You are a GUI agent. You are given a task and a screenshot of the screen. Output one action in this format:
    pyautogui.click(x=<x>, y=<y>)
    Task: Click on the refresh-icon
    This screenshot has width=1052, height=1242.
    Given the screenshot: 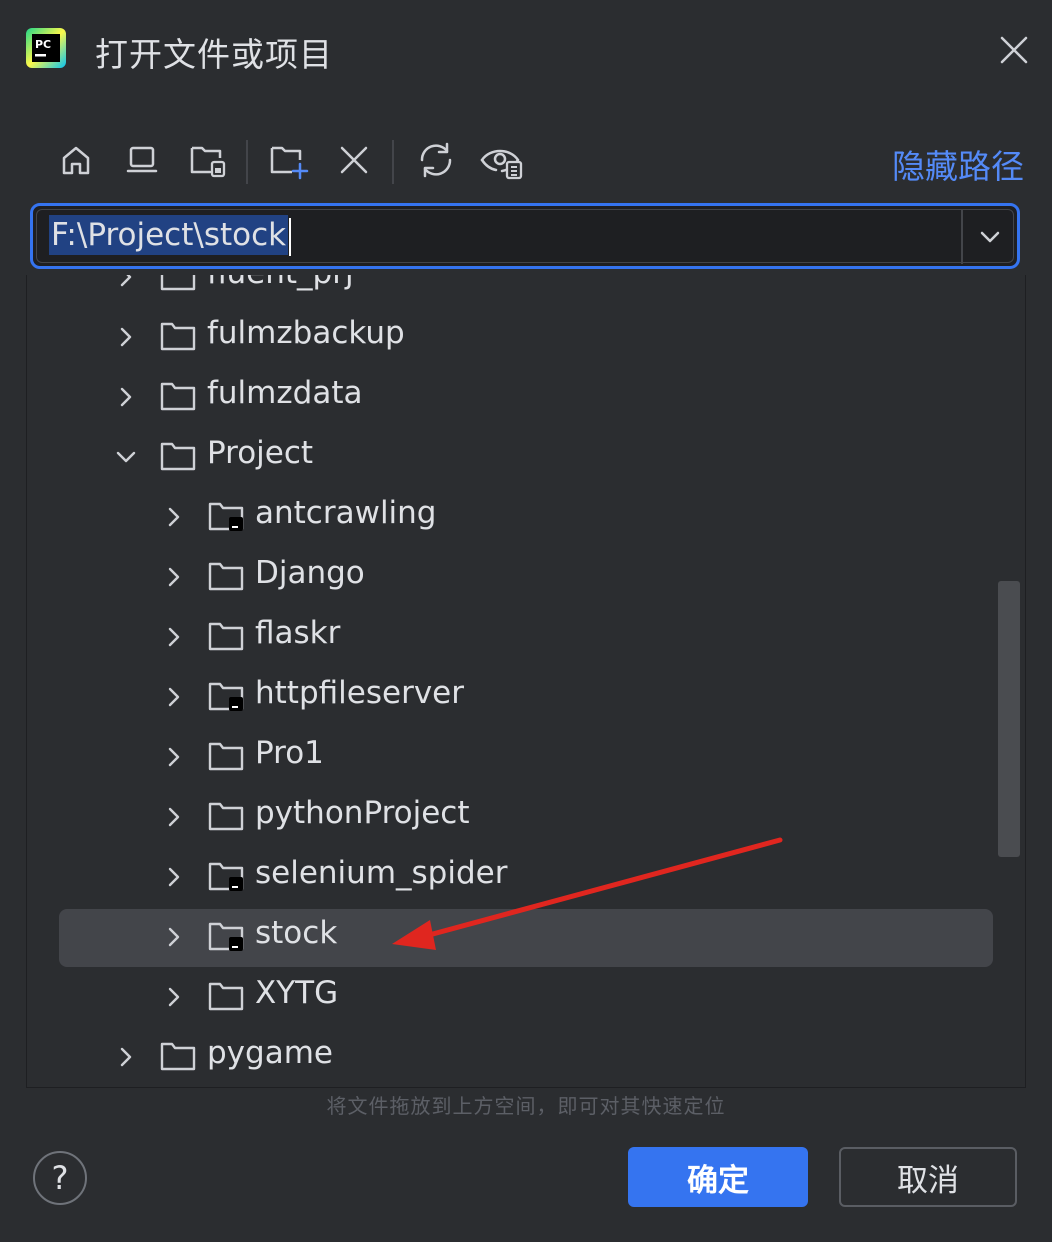 What is the action you would take?
    pyautogui.click(x=436, y=160)
    